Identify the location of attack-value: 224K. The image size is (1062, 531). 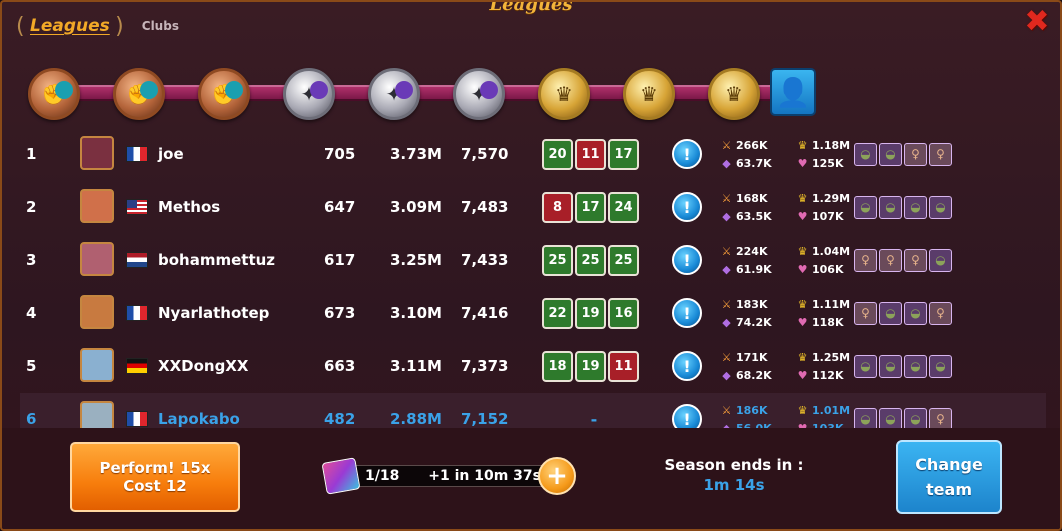
(752, 251).